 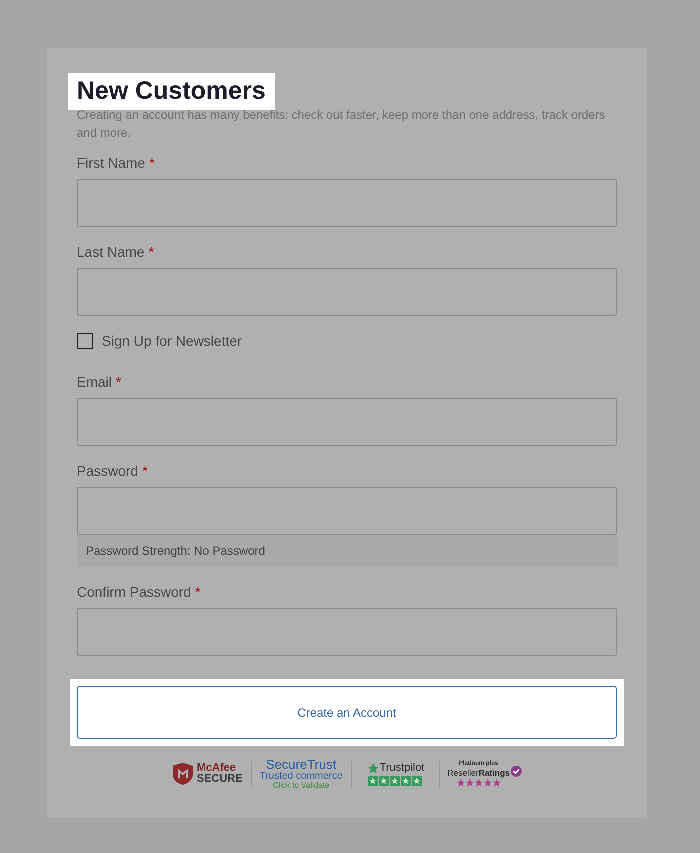 What do you see at coordinates (171, 91) in the screenshot?
I see `page-heading: New Customers` at bounding box center [171, 91].